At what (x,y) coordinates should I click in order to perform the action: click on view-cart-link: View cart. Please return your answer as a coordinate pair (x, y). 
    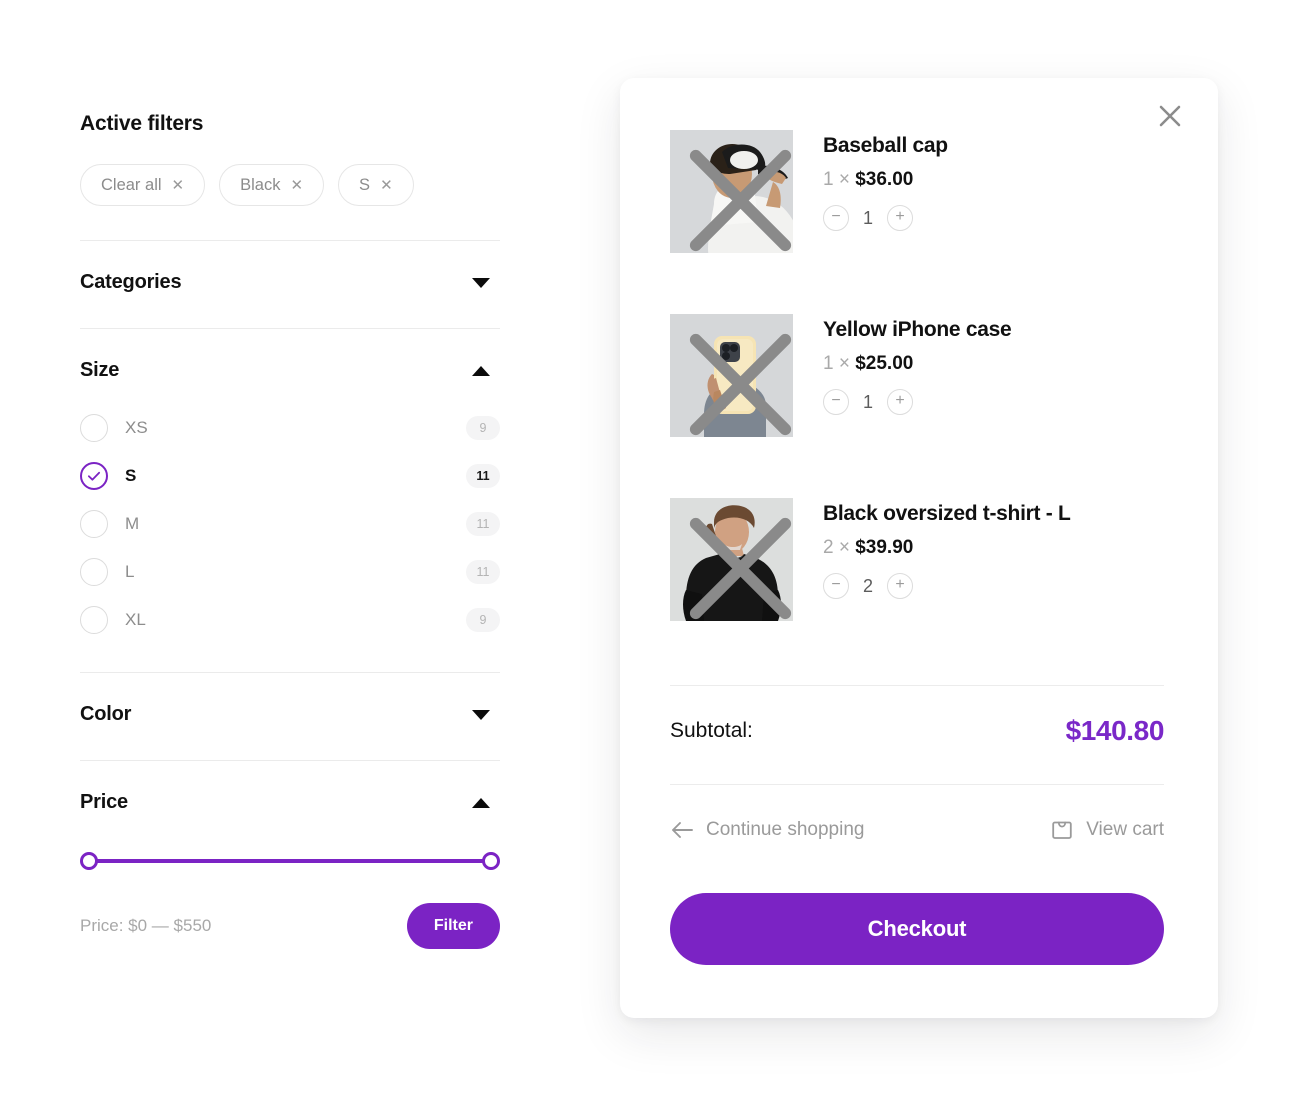
    Looking at the image, I should click on (1107, 830).